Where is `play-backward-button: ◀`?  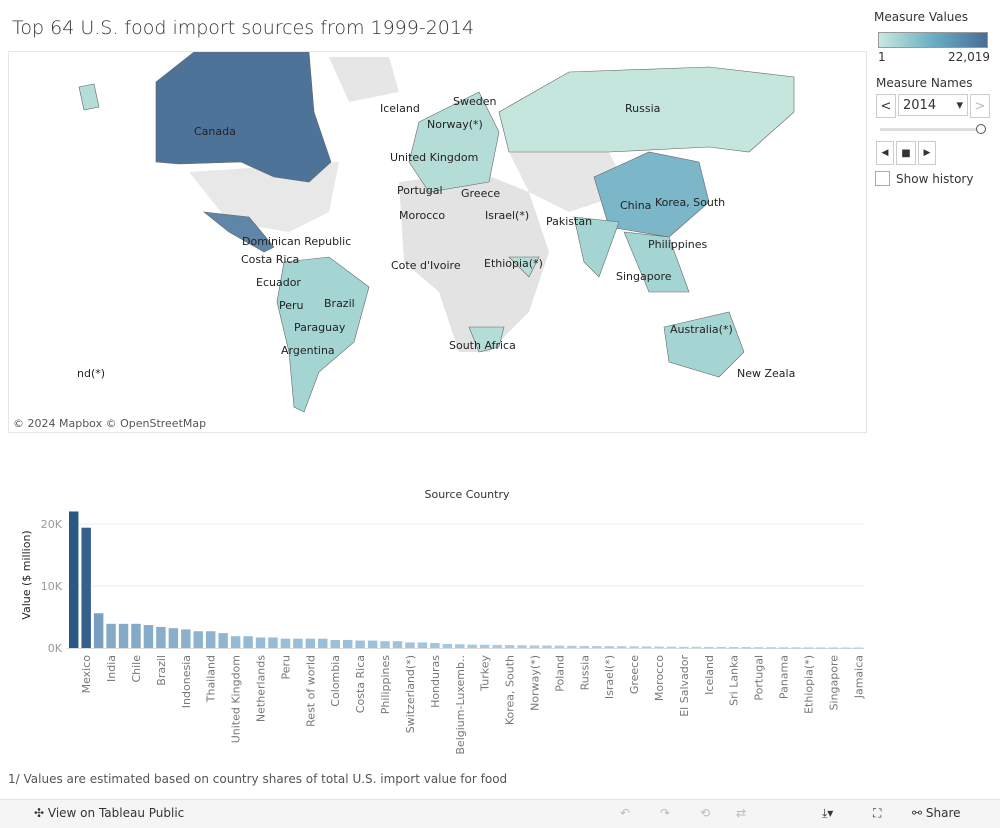
play-backward-button: ◀ is located at coordinates (885, 153).